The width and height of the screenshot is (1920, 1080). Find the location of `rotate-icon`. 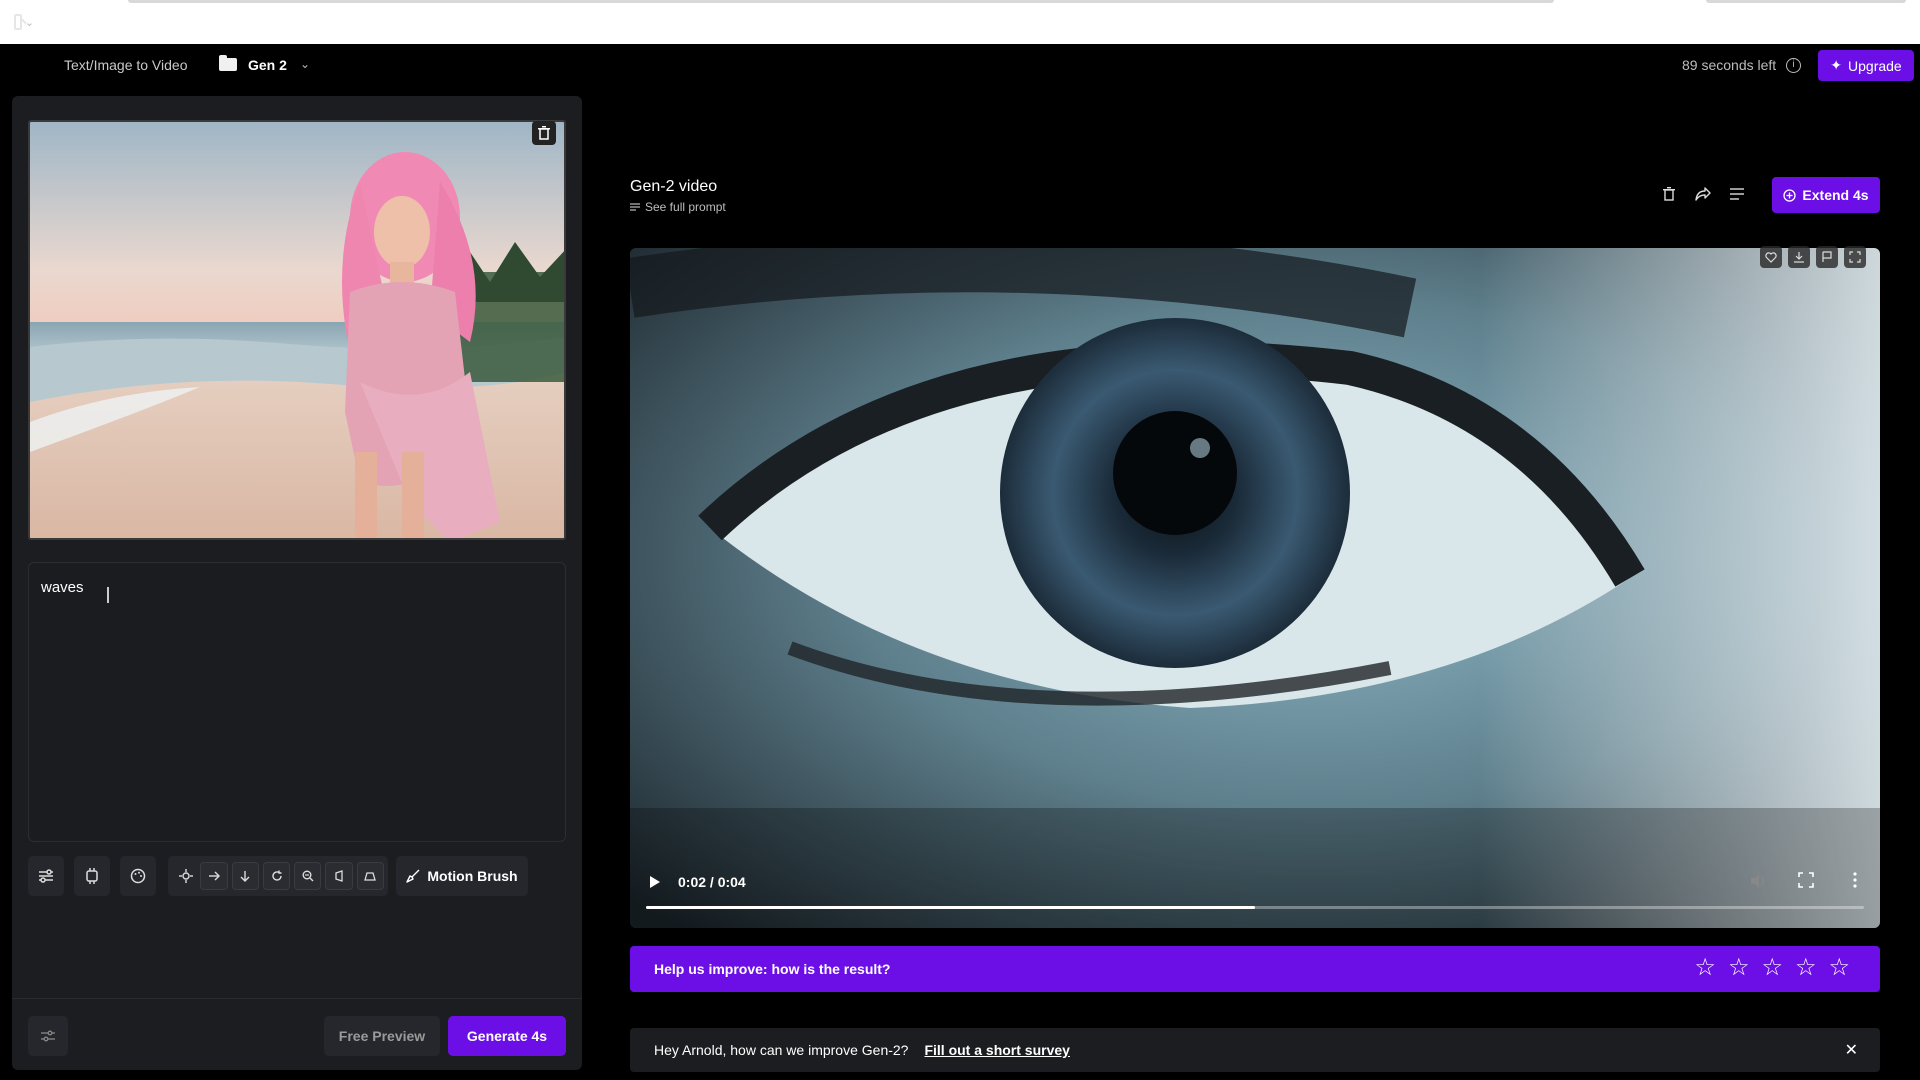

rotate-icon is located at coordinates (276, 876).